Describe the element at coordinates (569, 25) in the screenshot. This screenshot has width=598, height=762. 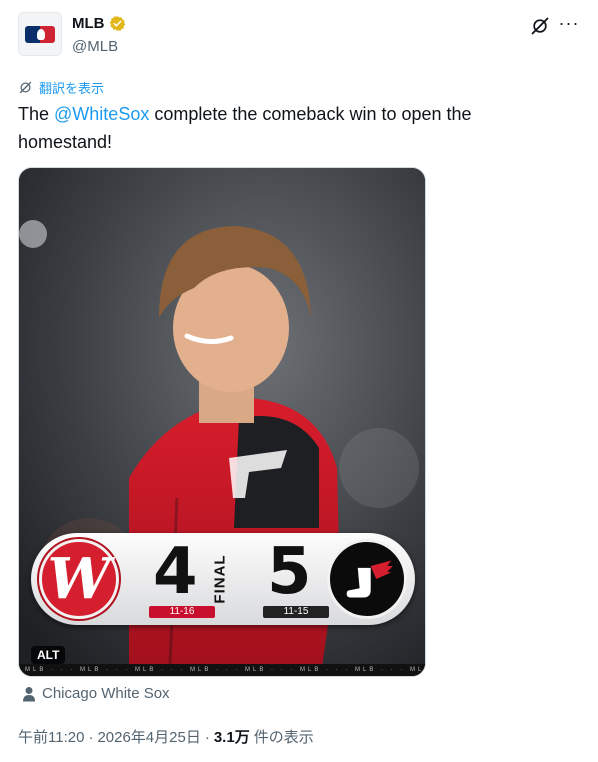
I see `more-icon: ···` at that location.